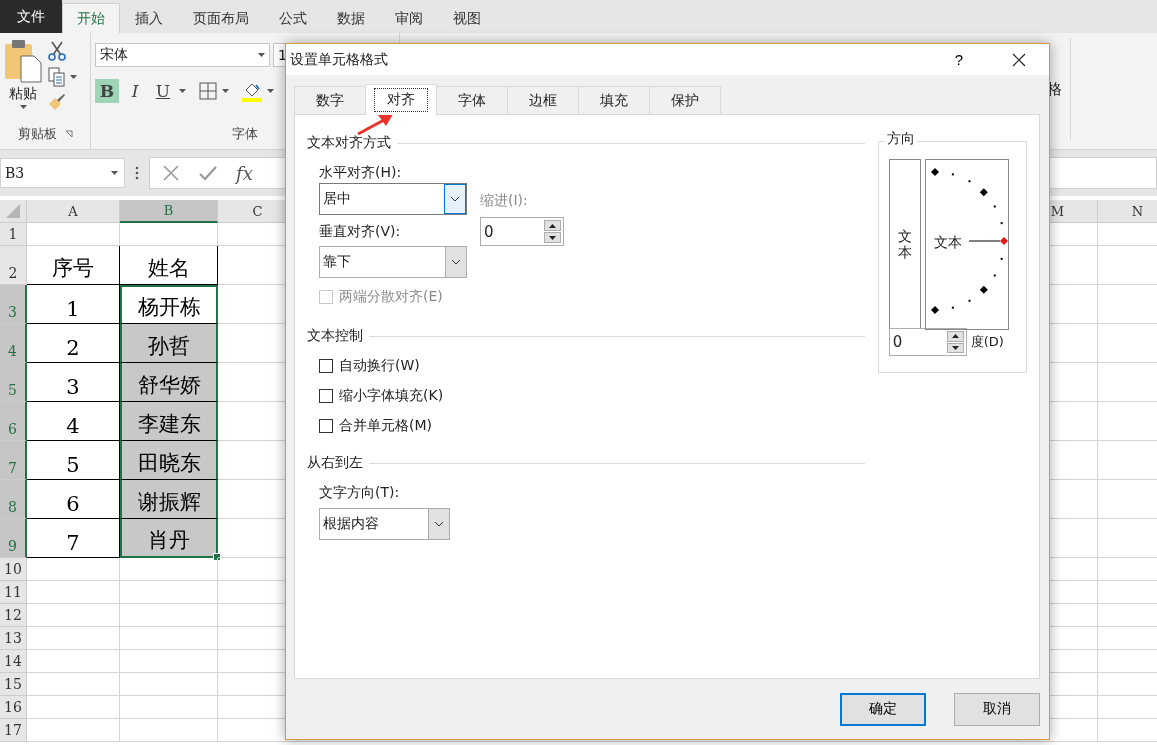 The height and width of the screenshot is (745, 1157). Describe the element at coordinates (23, 94) in the screenshot. I see `paste-label: 粘贴` at that location.